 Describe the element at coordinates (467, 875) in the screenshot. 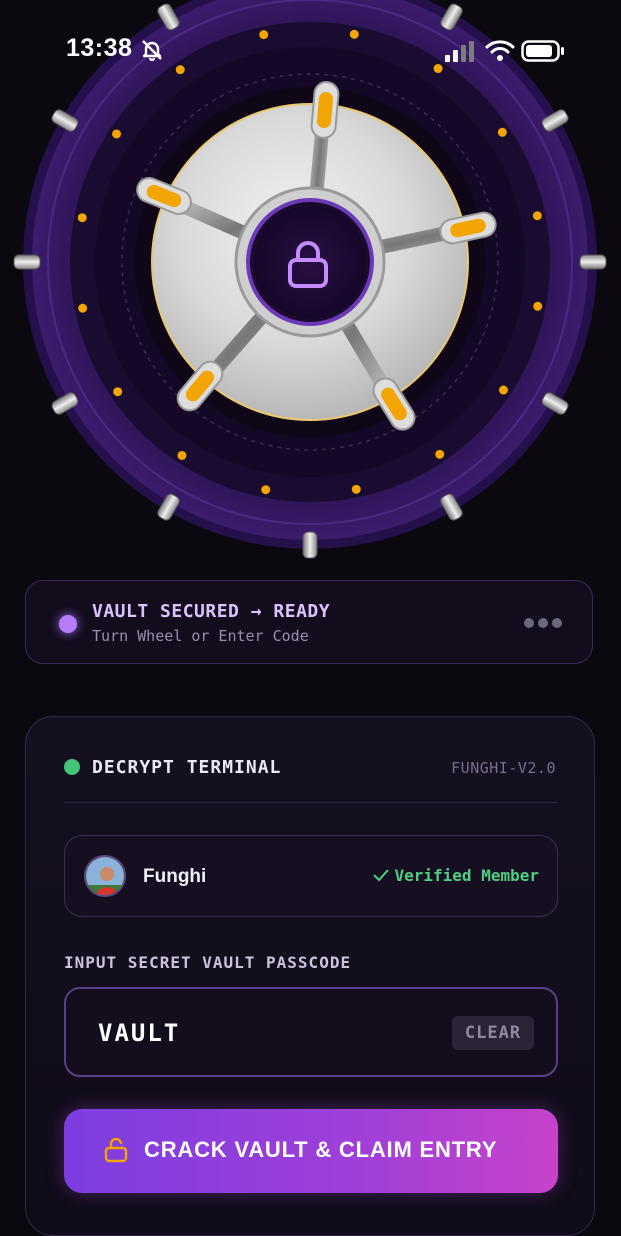

I see `verified-label: Verified Member` at that location.